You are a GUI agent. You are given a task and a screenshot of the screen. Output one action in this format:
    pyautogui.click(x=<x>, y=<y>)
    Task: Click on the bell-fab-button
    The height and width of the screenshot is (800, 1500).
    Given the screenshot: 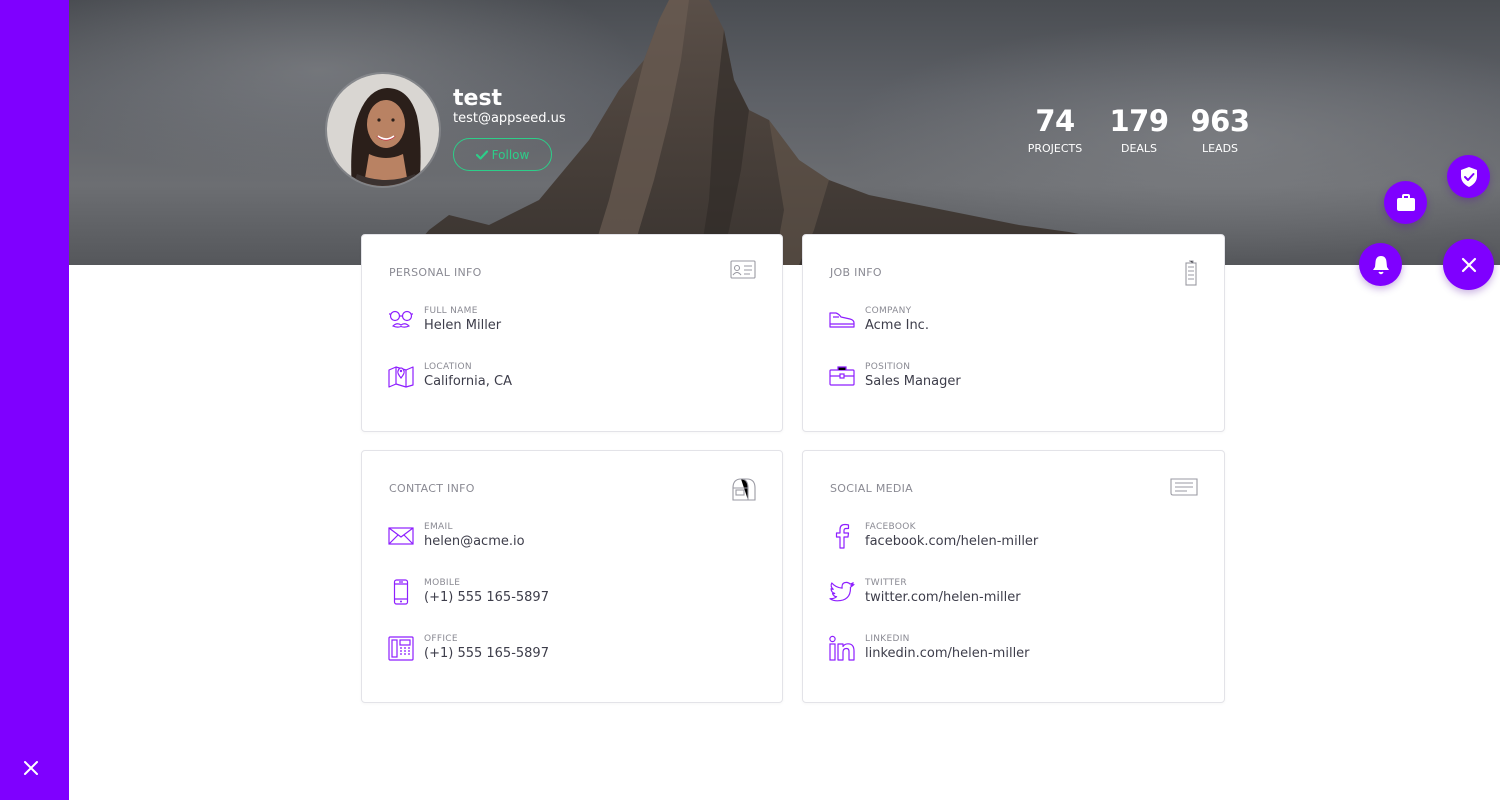 What is the action you would take?
    pyautogui.click(x=1380, y=264)
    